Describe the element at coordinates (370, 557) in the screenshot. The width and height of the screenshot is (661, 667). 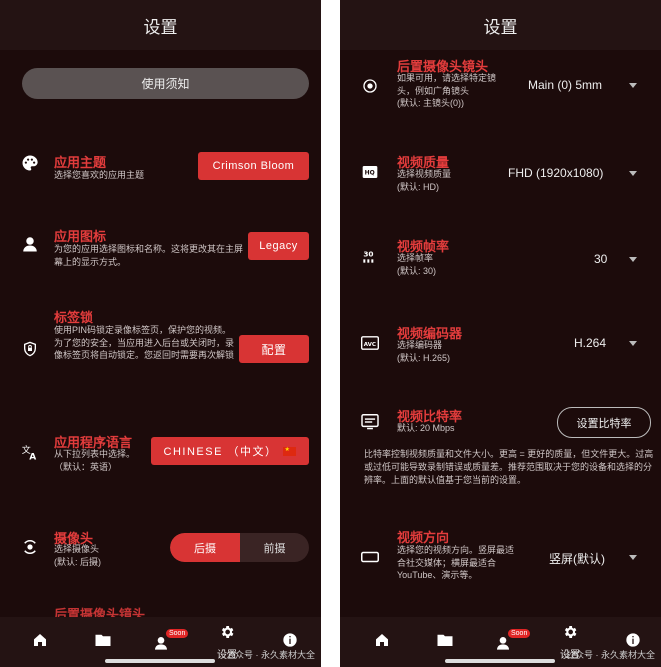
I see `phone-landscape-icon` at that location.